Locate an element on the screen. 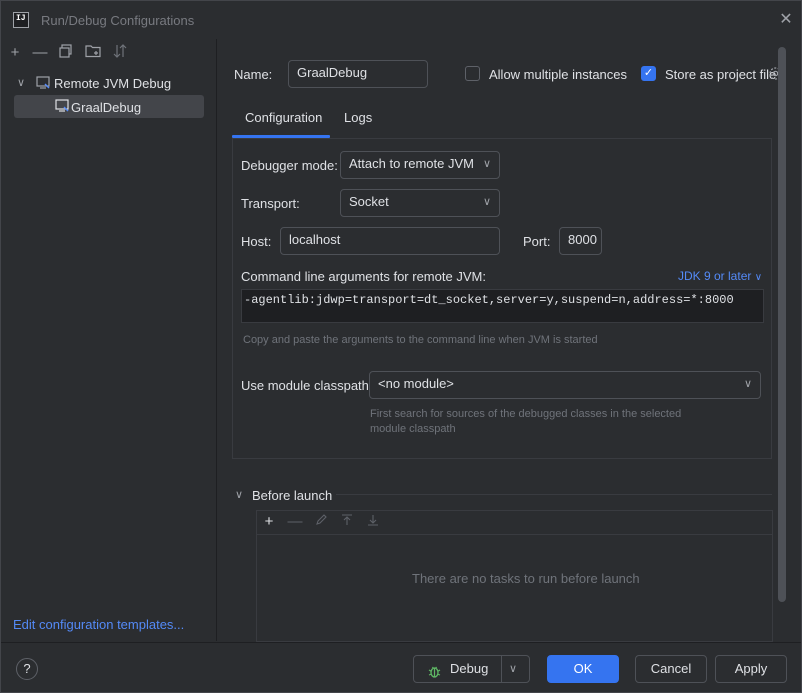 This screenshot has width=802, height=693. help-button: ? is located at coordinates (27, 669).